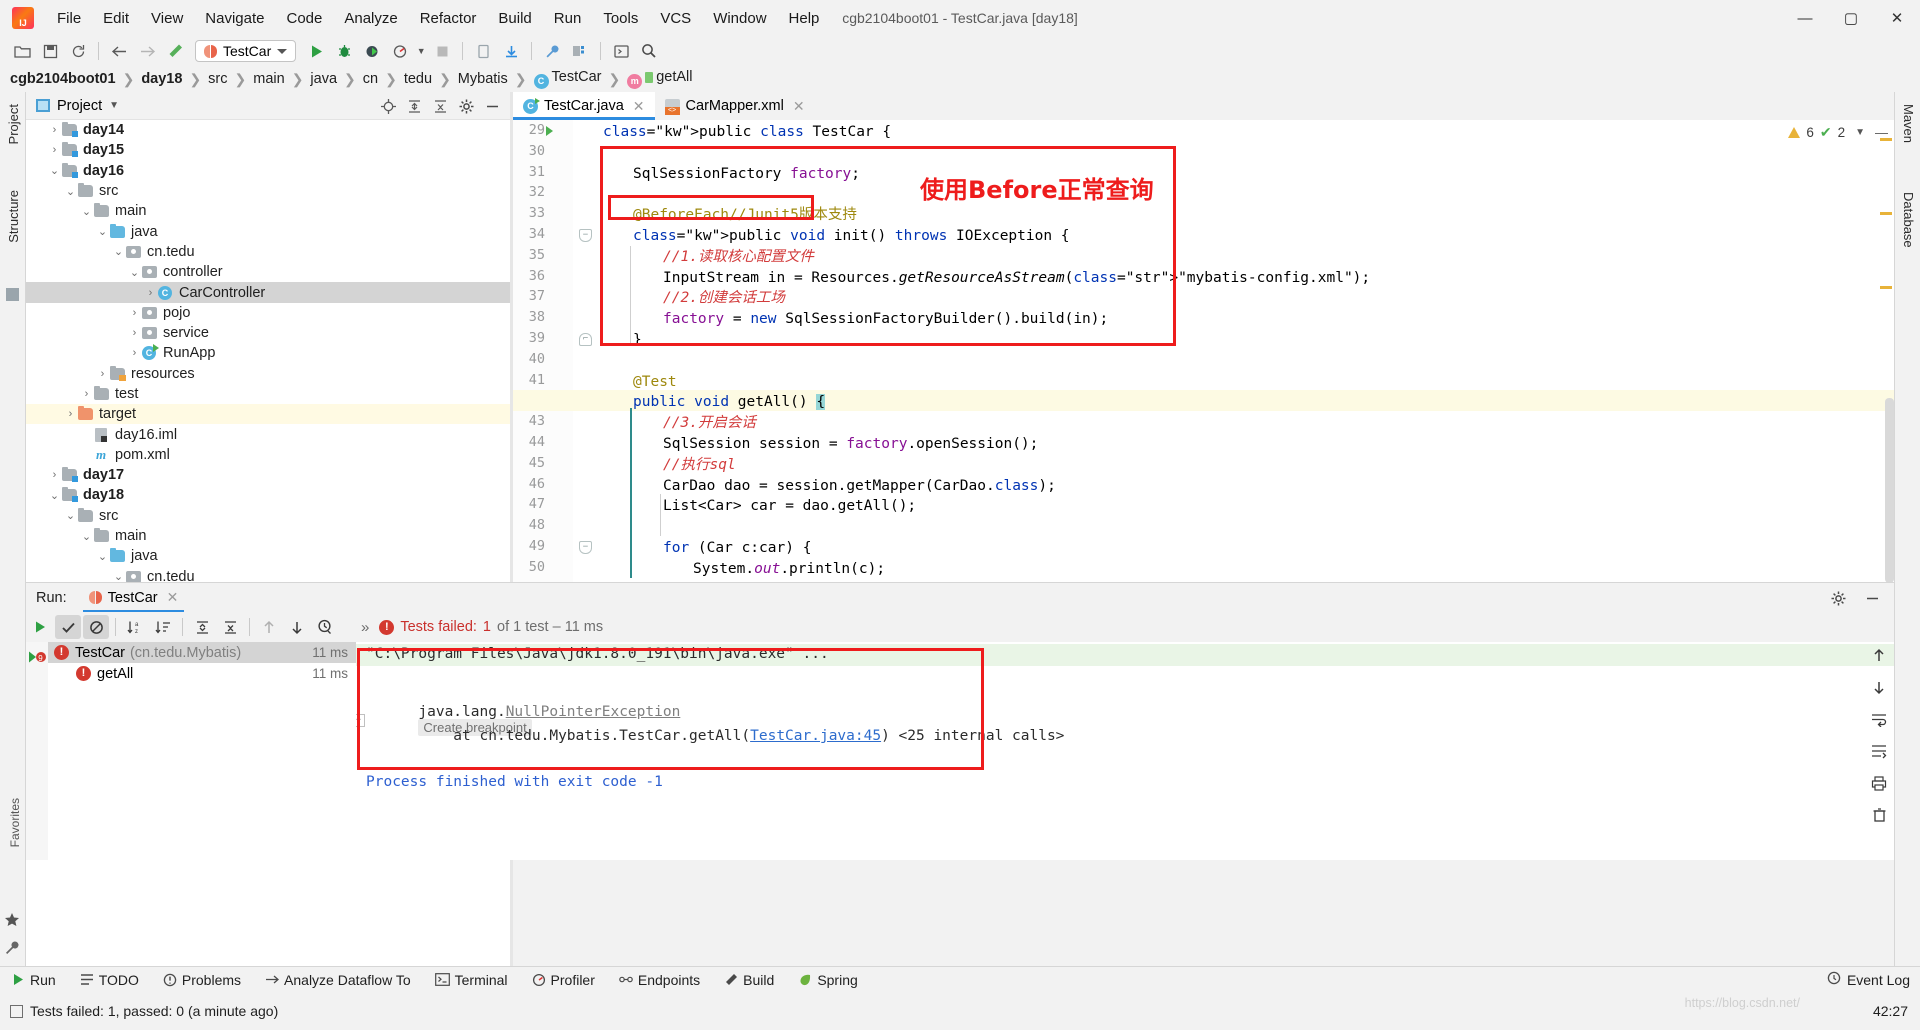 This screenshot has height=1030, width=1920. What do you see at coordinates (50, 51) in the screenshot?
I see `save-icon` at bounding box center [50, 51].